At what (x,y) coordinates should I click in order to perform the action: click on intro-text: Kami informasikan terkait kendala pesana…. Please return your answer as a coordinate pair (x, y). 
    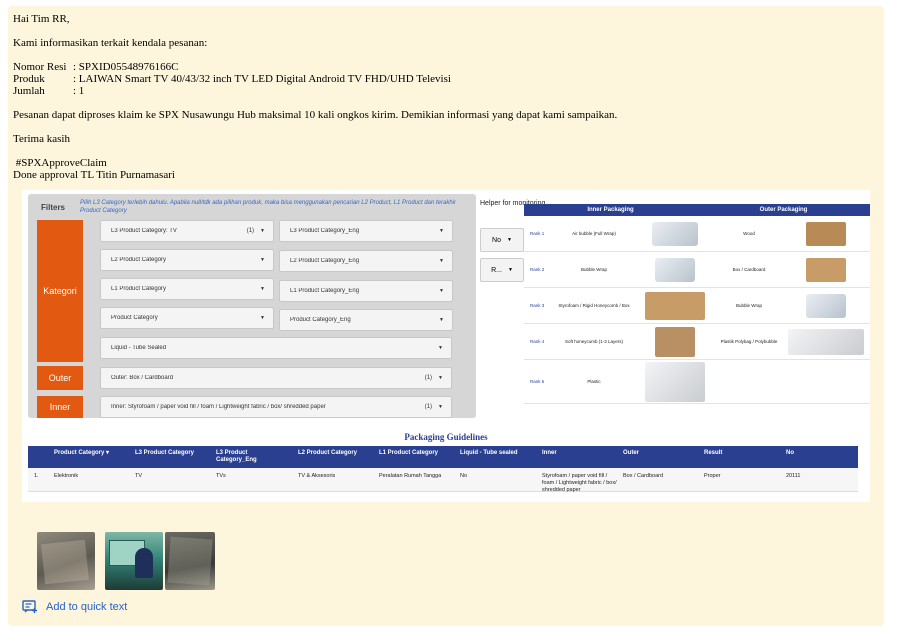
    Looking at the image, I should click on (110, 43).